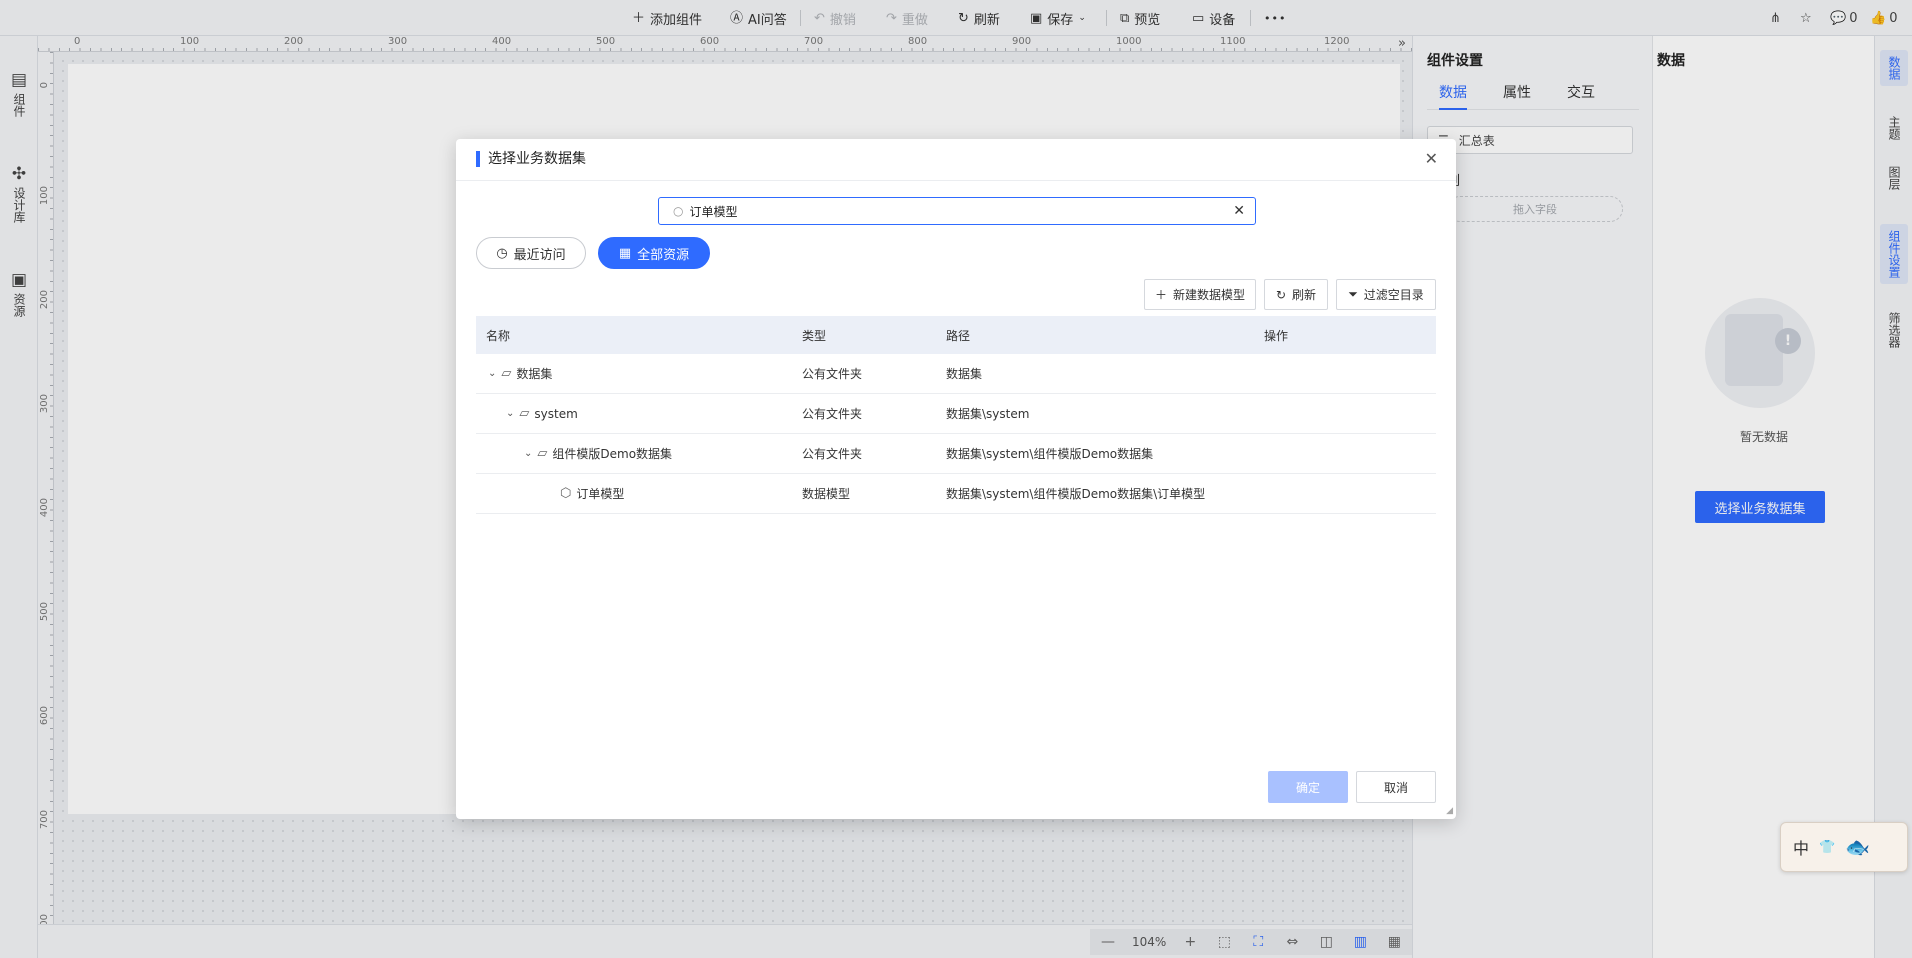 The width and height of the screenshot is (1912, 958). I want to click on dialog-title: 选择业务数据集, so click(531, 159).